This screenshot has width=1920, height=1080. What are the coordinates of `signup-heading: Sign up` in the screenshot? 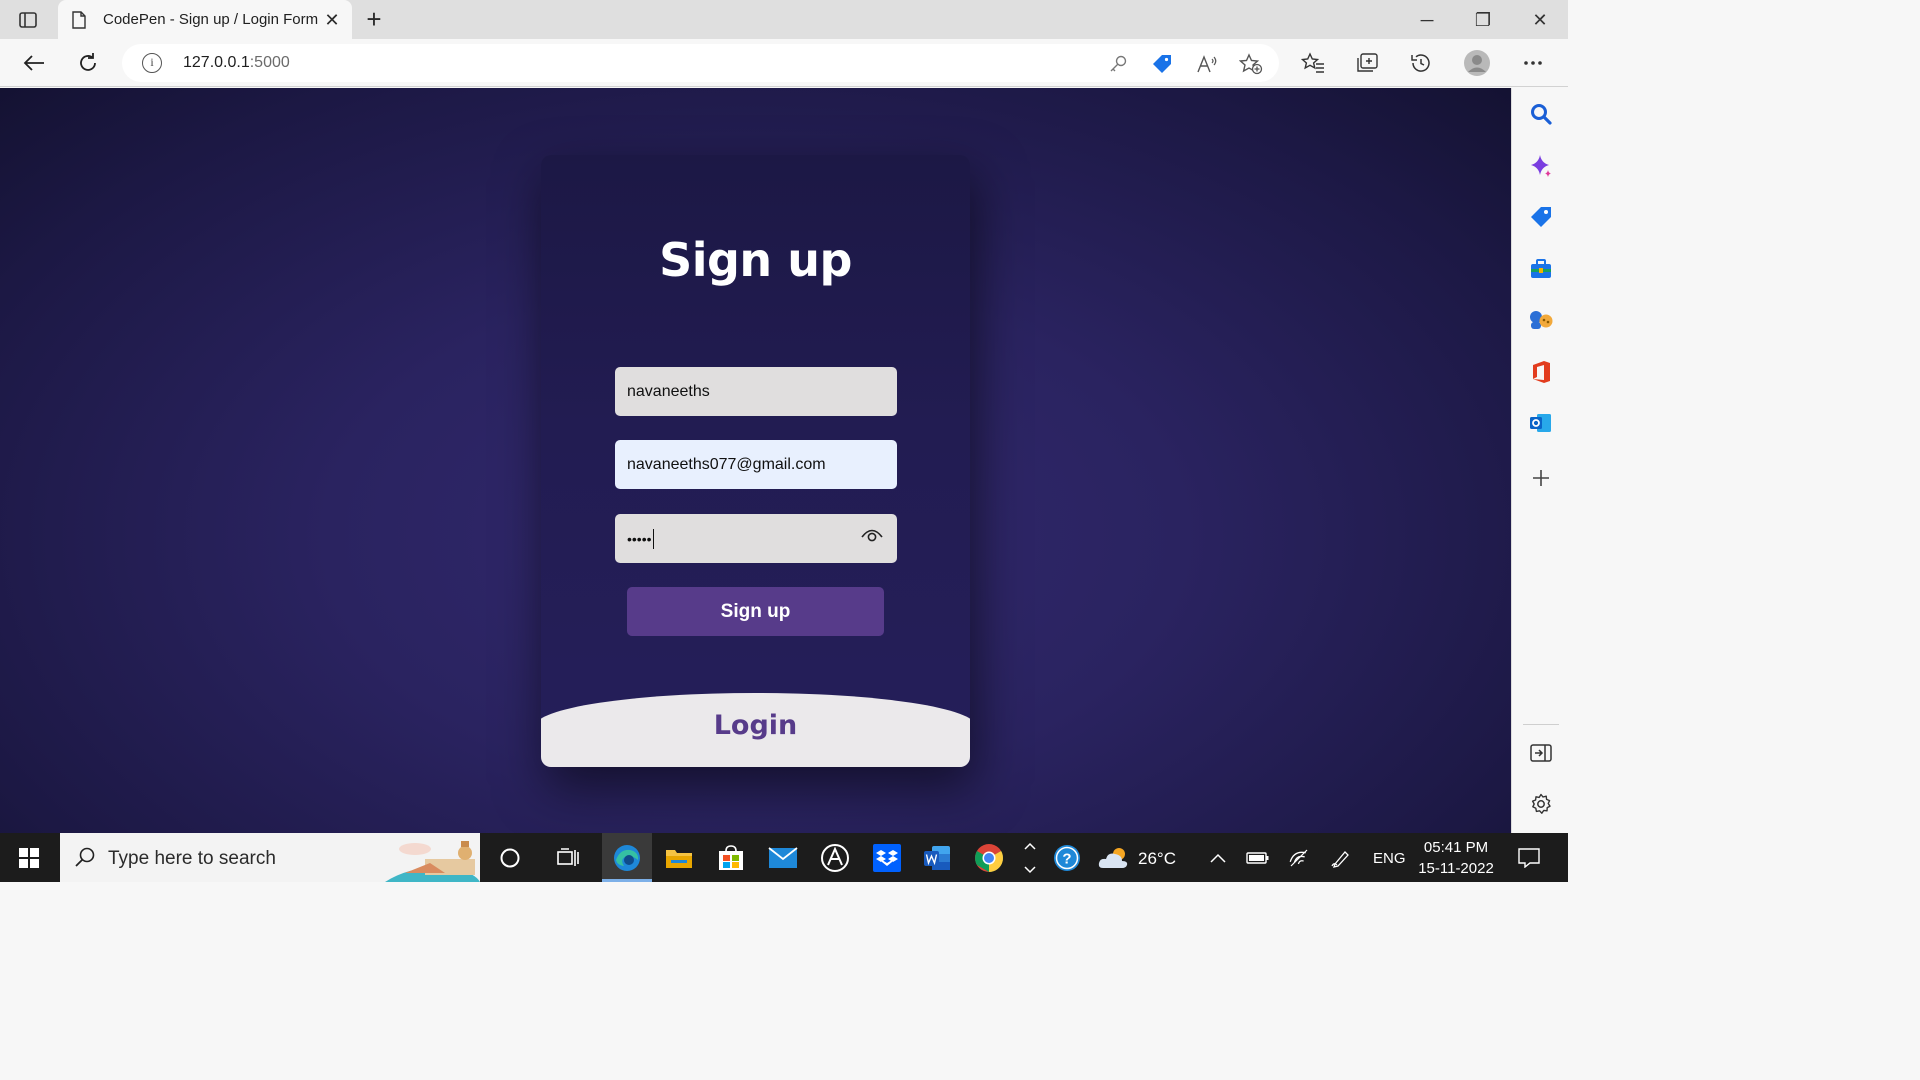 It's located at (755, 260).